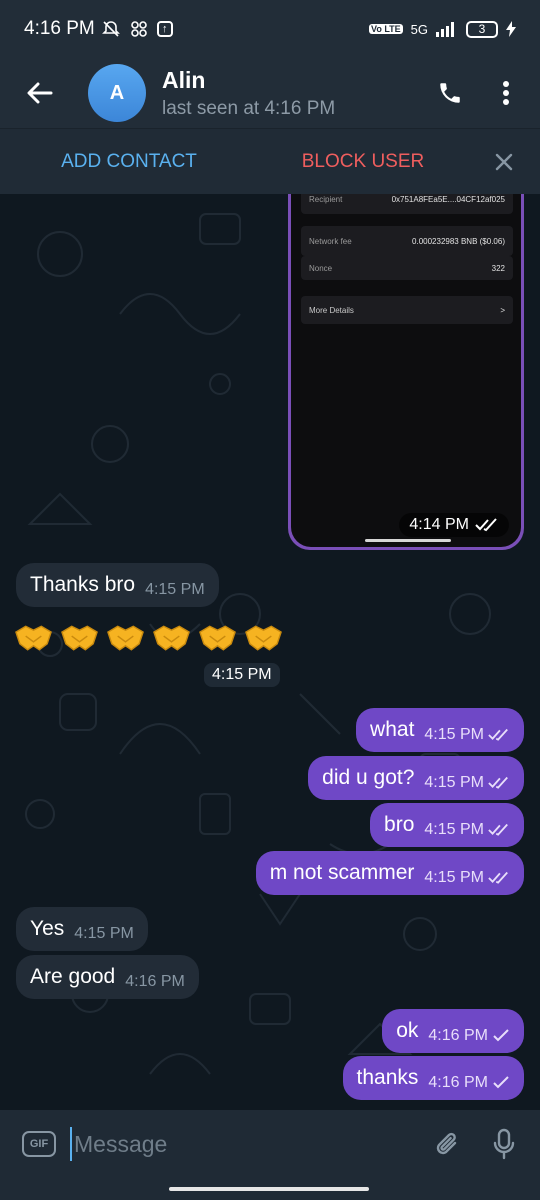 The height and width of the screenshot is (1200, 540). I want to click on message-input, so click(245, 1144).